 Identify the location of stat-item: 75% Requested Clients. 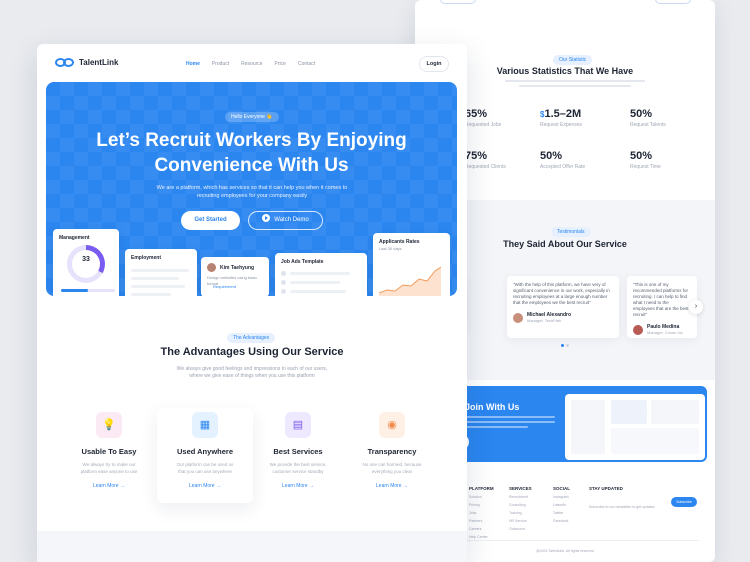
(485, 160).